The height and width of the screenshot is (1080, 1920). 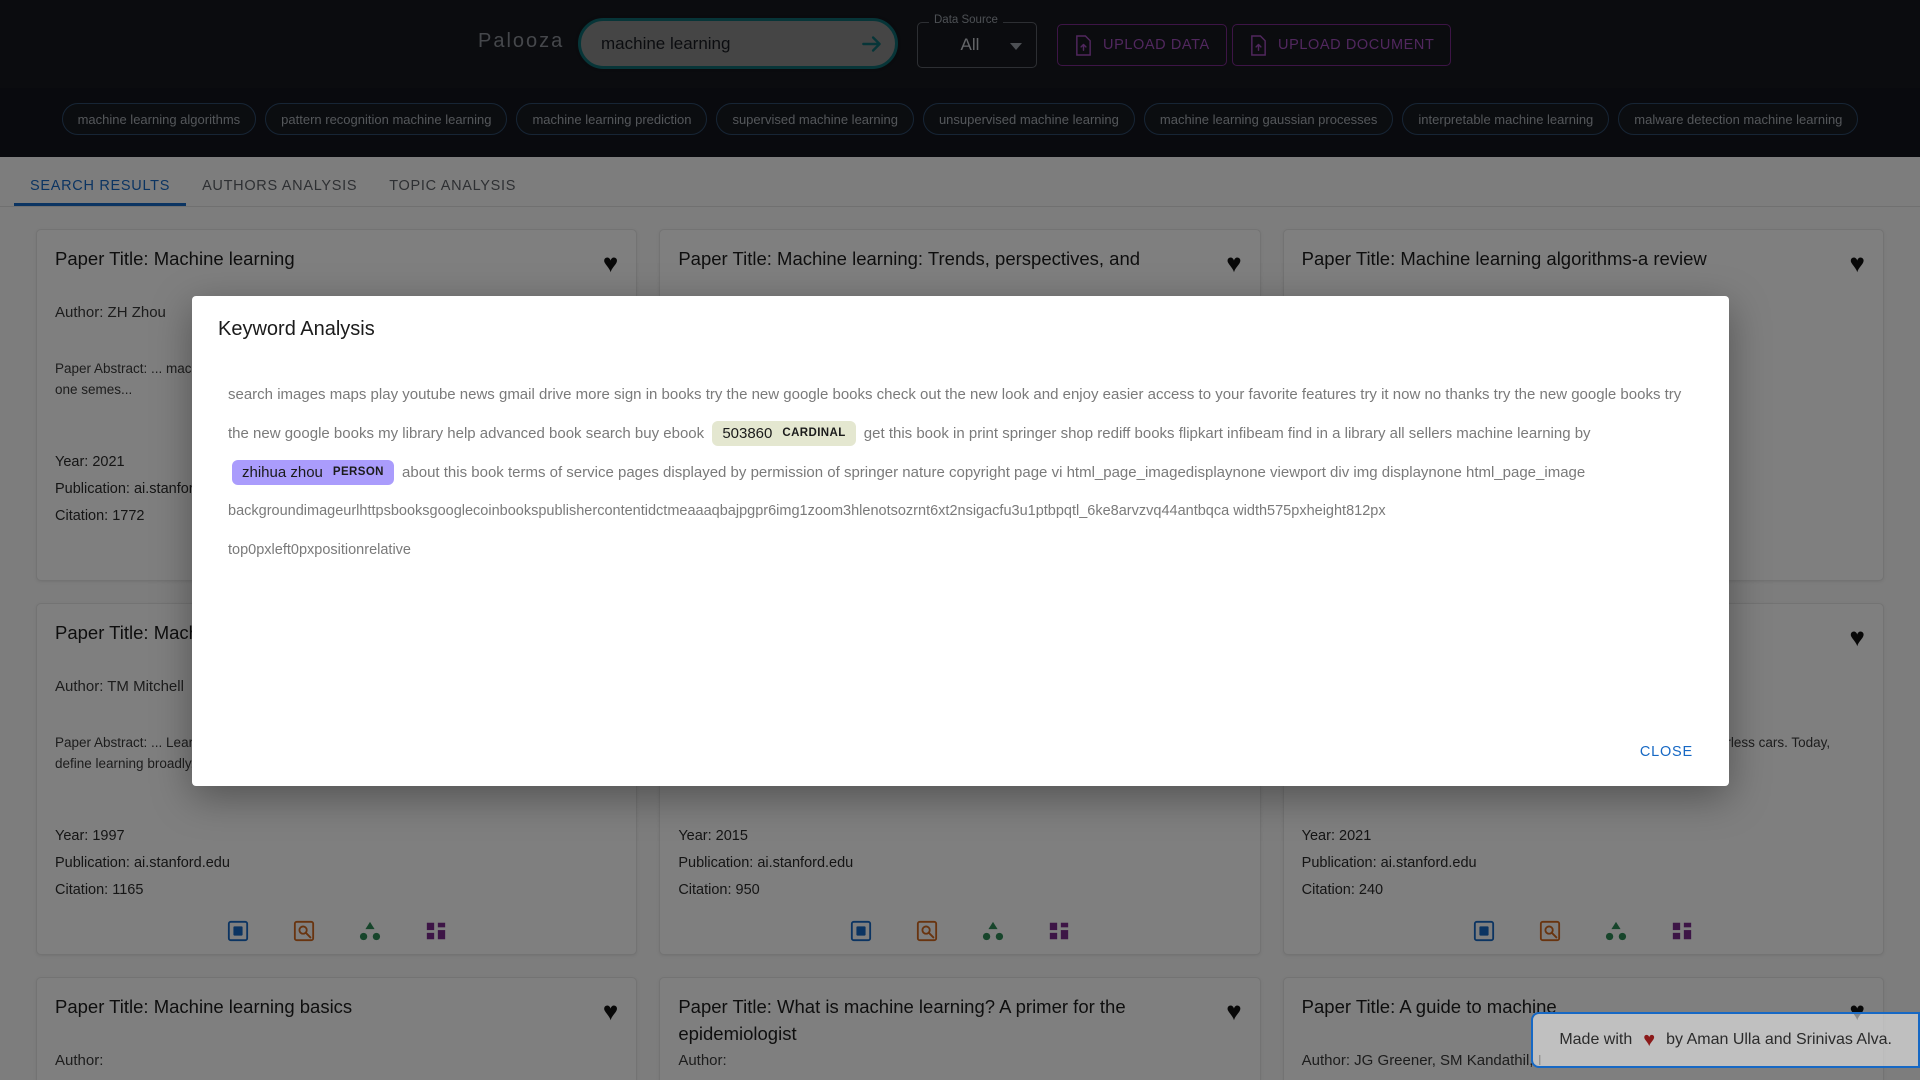 What do you see at coordinates (319, 550) in the screenshot?
I see `keyword-raw-line-2: top0pxleft0pxpositionrelative` at bounding box center [319, 550].